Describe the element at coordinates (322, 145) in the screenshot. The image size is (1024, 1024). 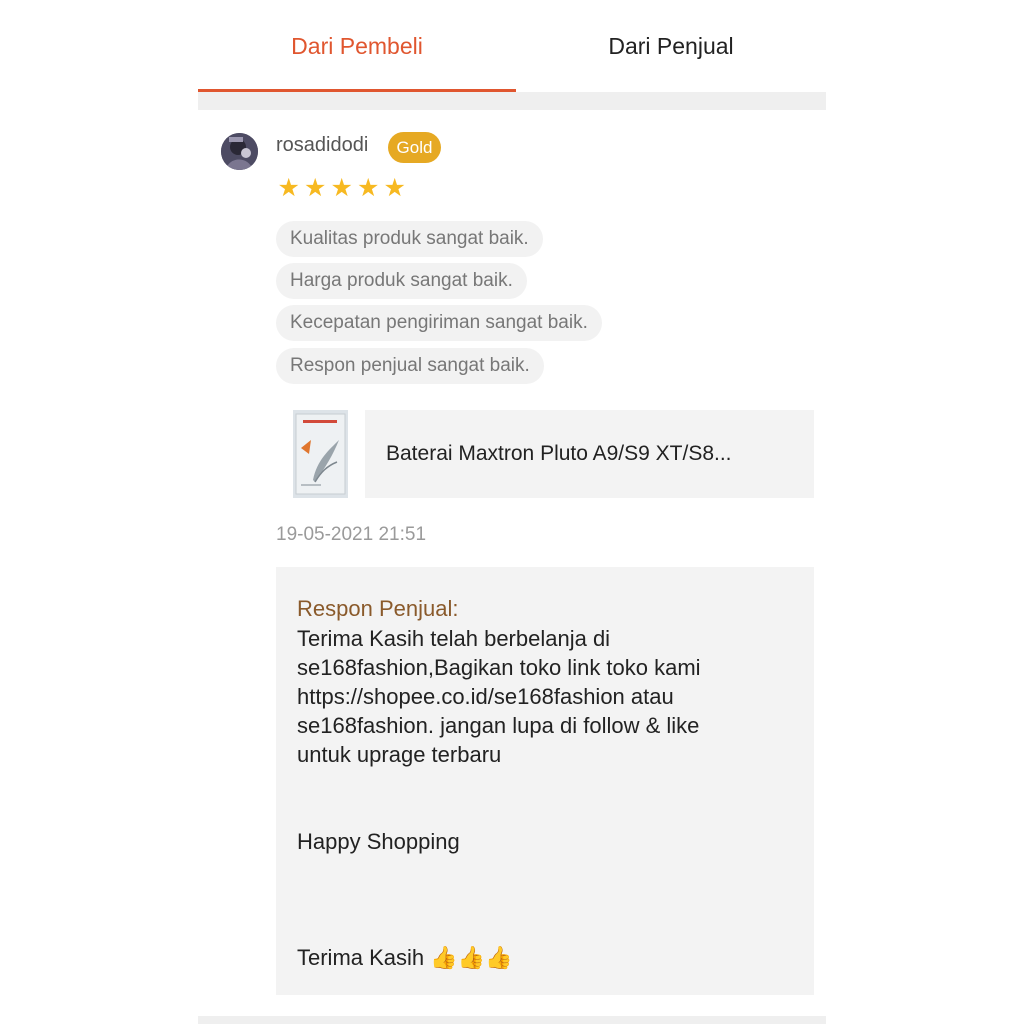
I see `reviewer-username: rosadidodi` at that location.